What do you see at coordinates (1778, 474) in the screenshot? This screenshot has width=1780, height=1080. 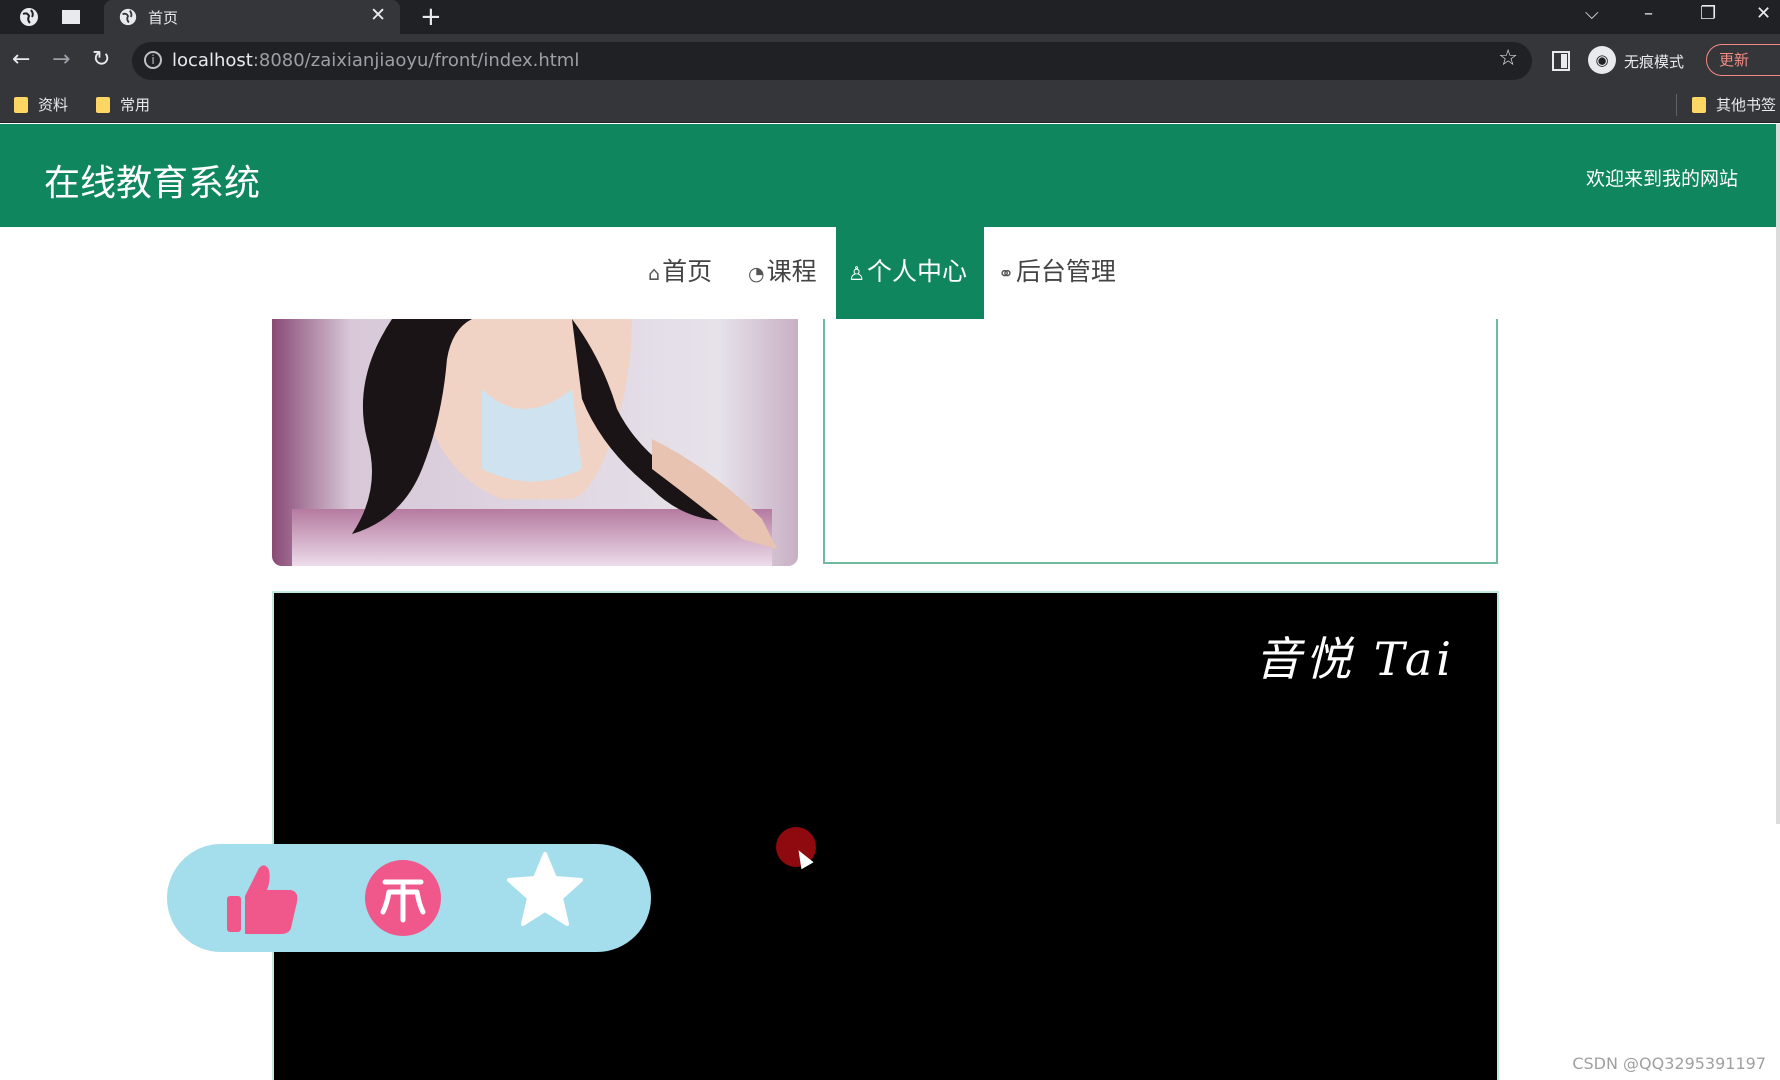 I see `scrollbar` at bounding box center [1778, 474].